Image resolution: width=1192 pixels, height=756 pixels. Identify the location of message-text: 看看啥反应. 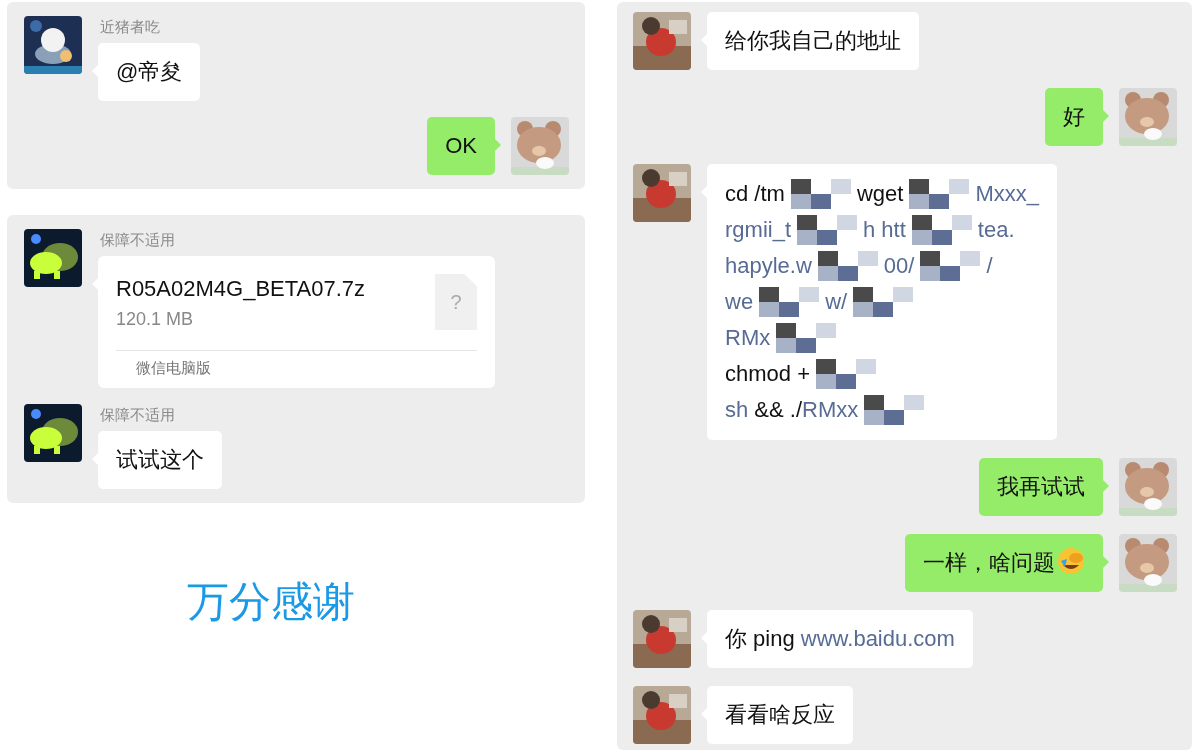
(780, 714).